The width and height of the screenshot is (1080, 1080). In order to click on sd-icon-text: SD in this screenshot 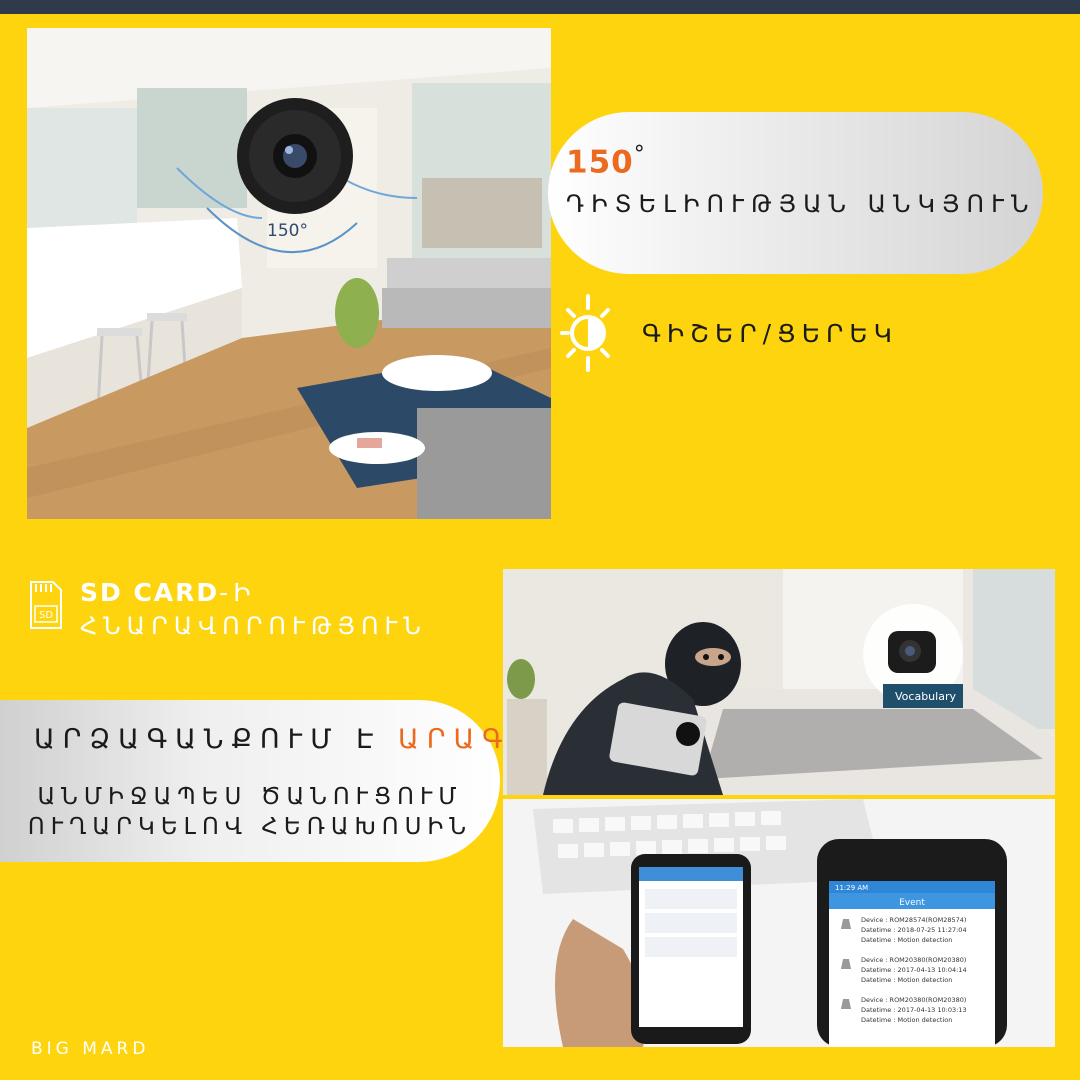, I will do `click(46, 615)`.